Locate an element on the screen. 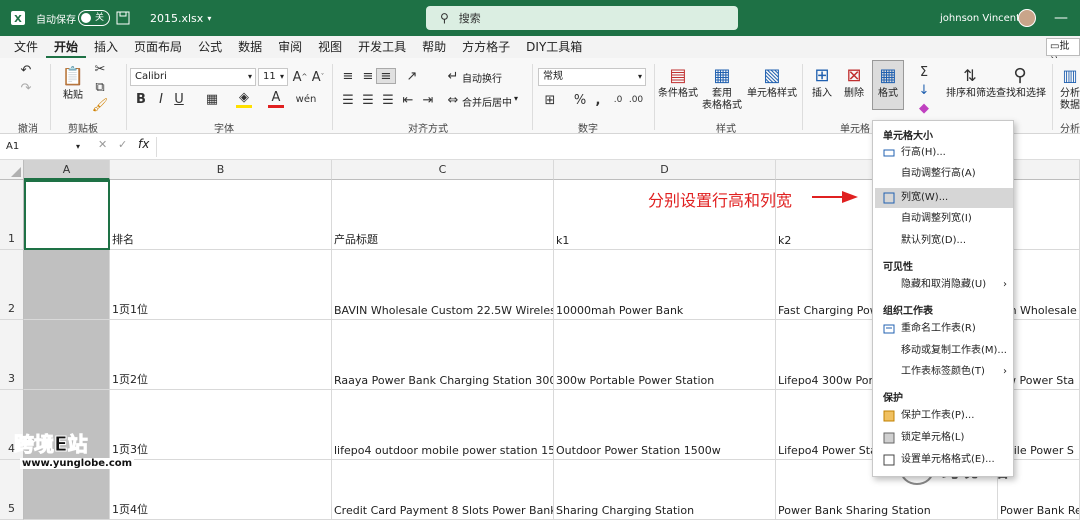 The height and width of the screenshot is (520, 1080). format-as-table-button: 套用 表格格式 is located at coordinates (722, 100).